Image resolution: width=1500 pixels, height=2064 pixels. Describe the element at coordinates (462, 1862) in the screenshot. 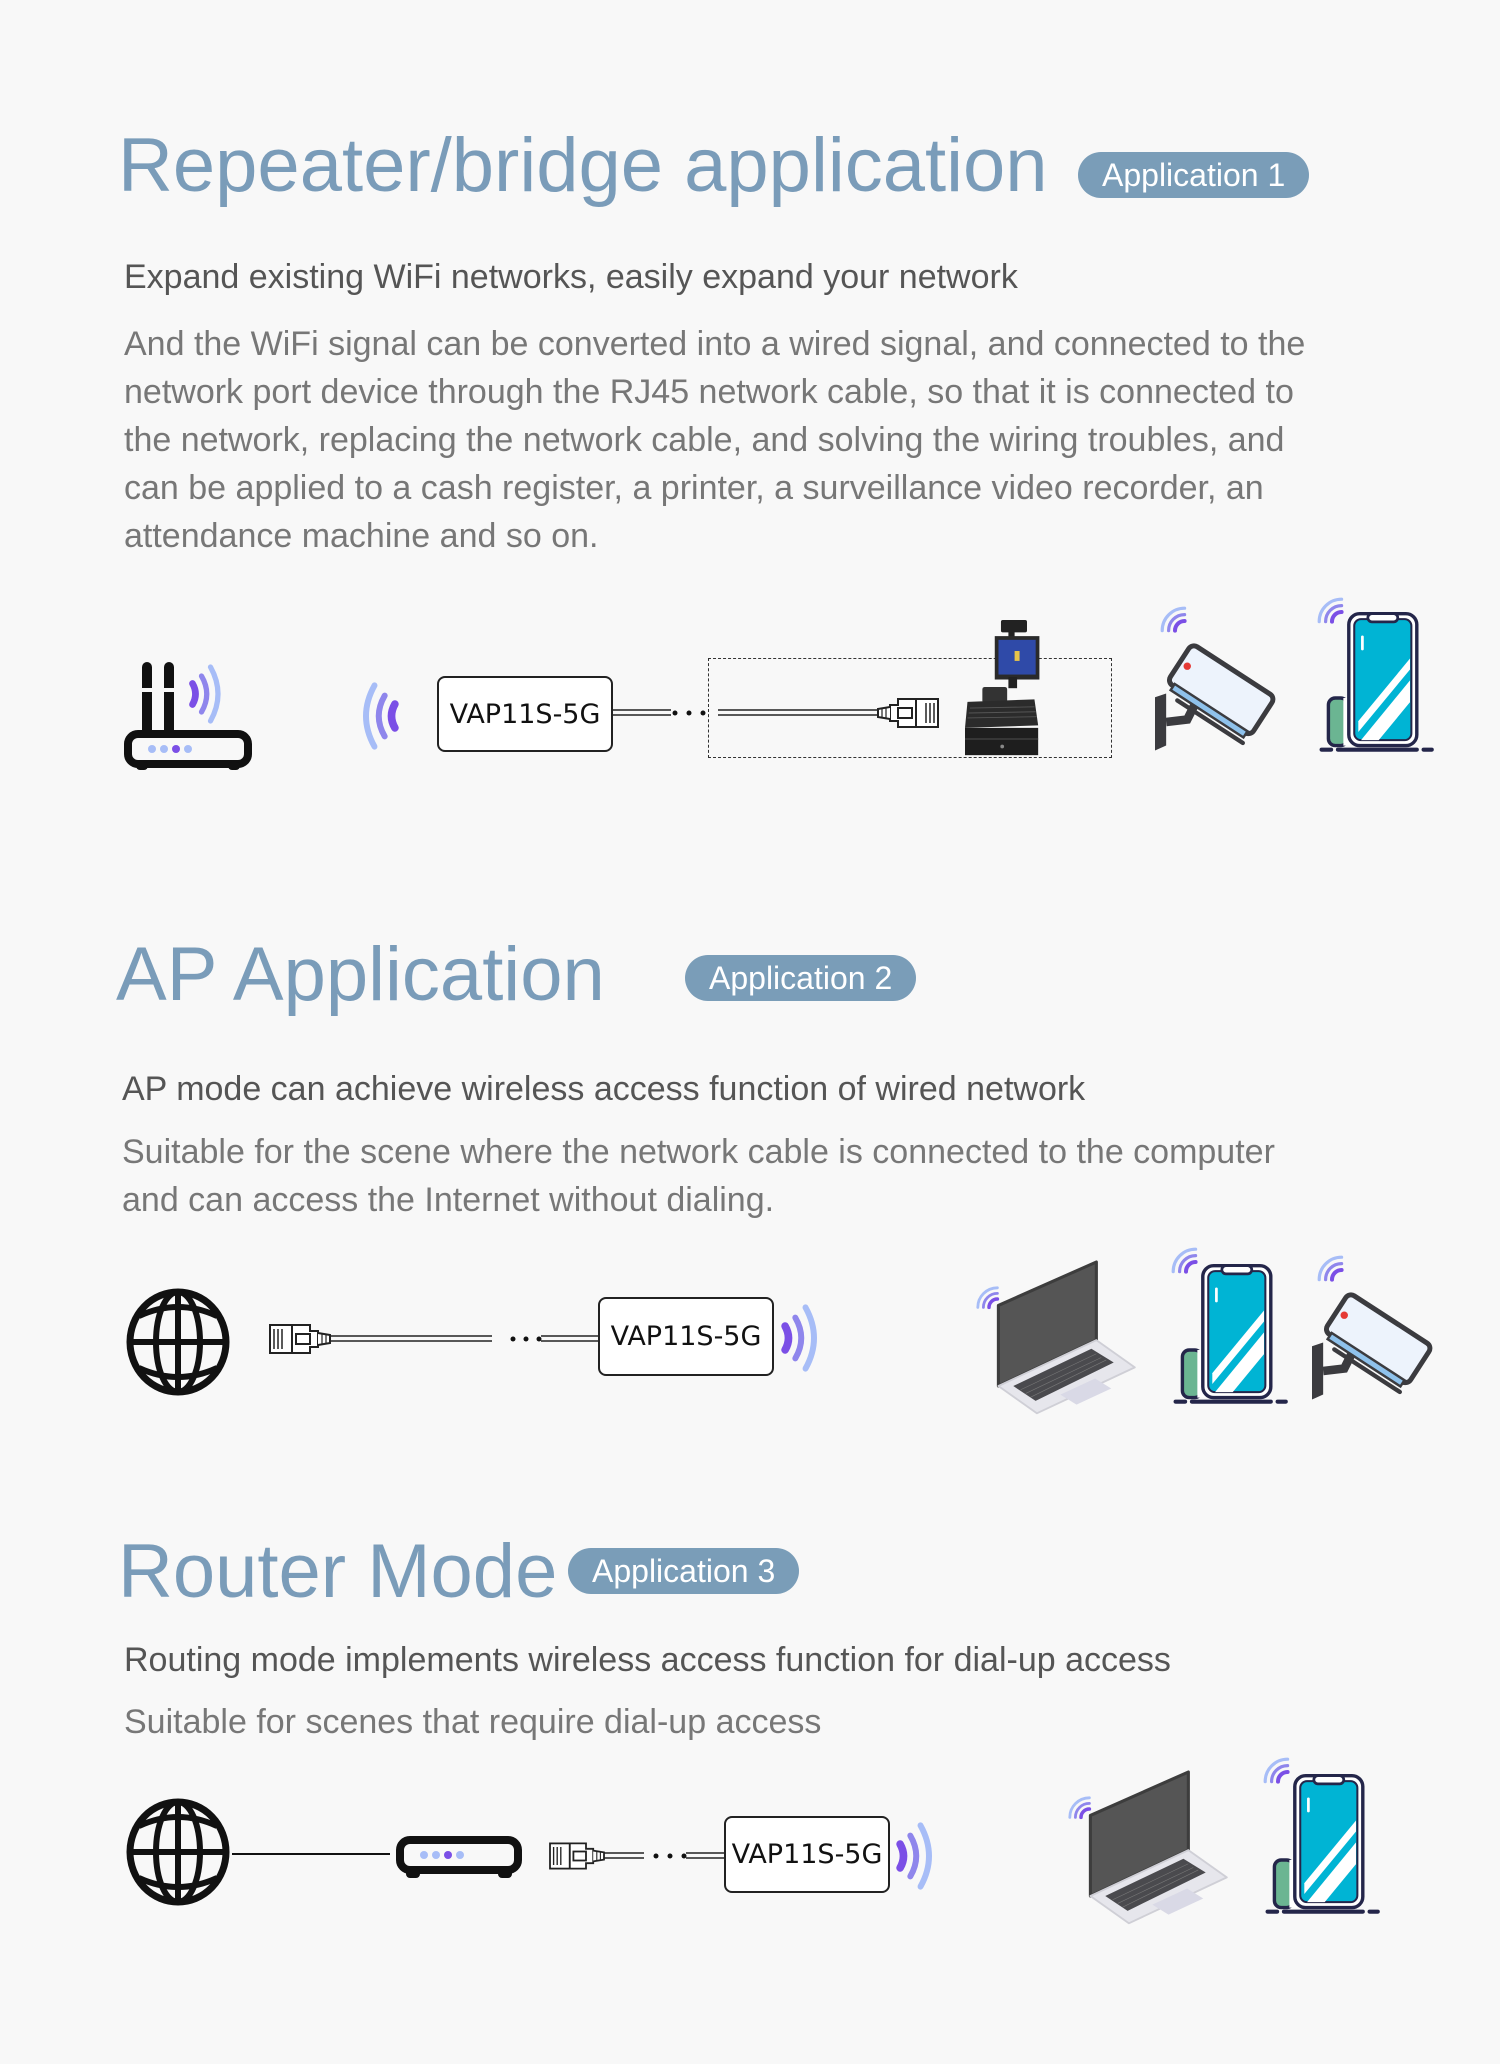

I see `modem-icon` at that location.